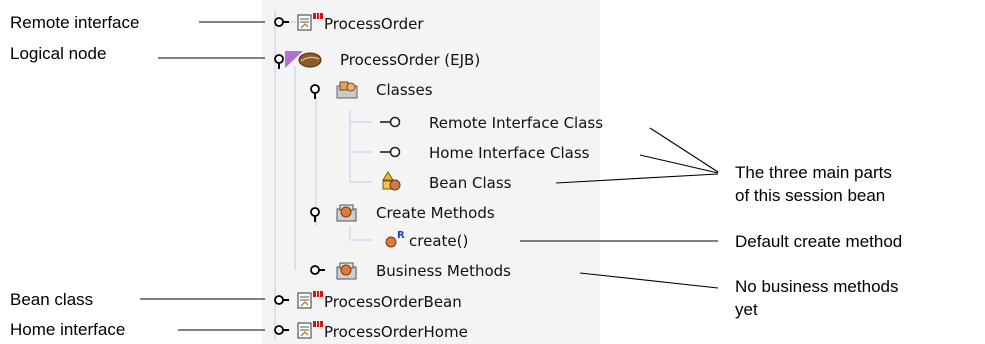 This screenshot has height=344, width=985. Describe the element at coordinates (310, 60) in the screenshot. I see `bean-logical-node-icon` at that location.